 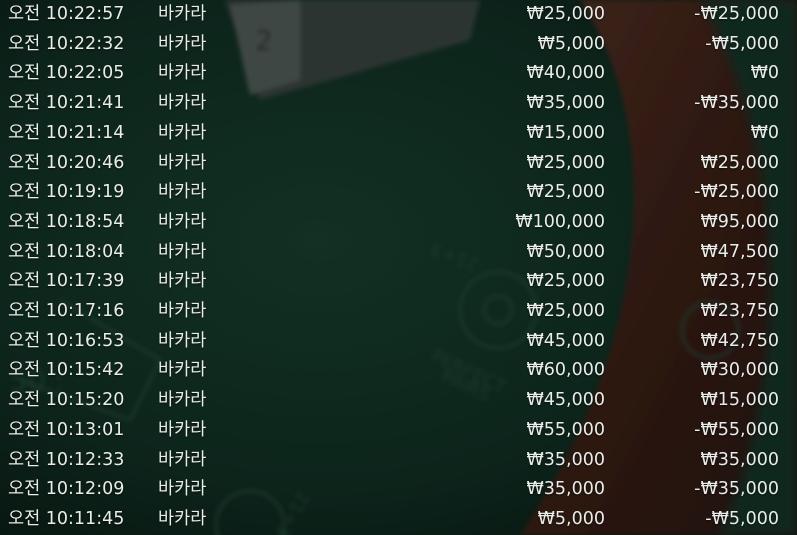 I want to click on row-payout: ₩47,500, so click(x=739, y=251).